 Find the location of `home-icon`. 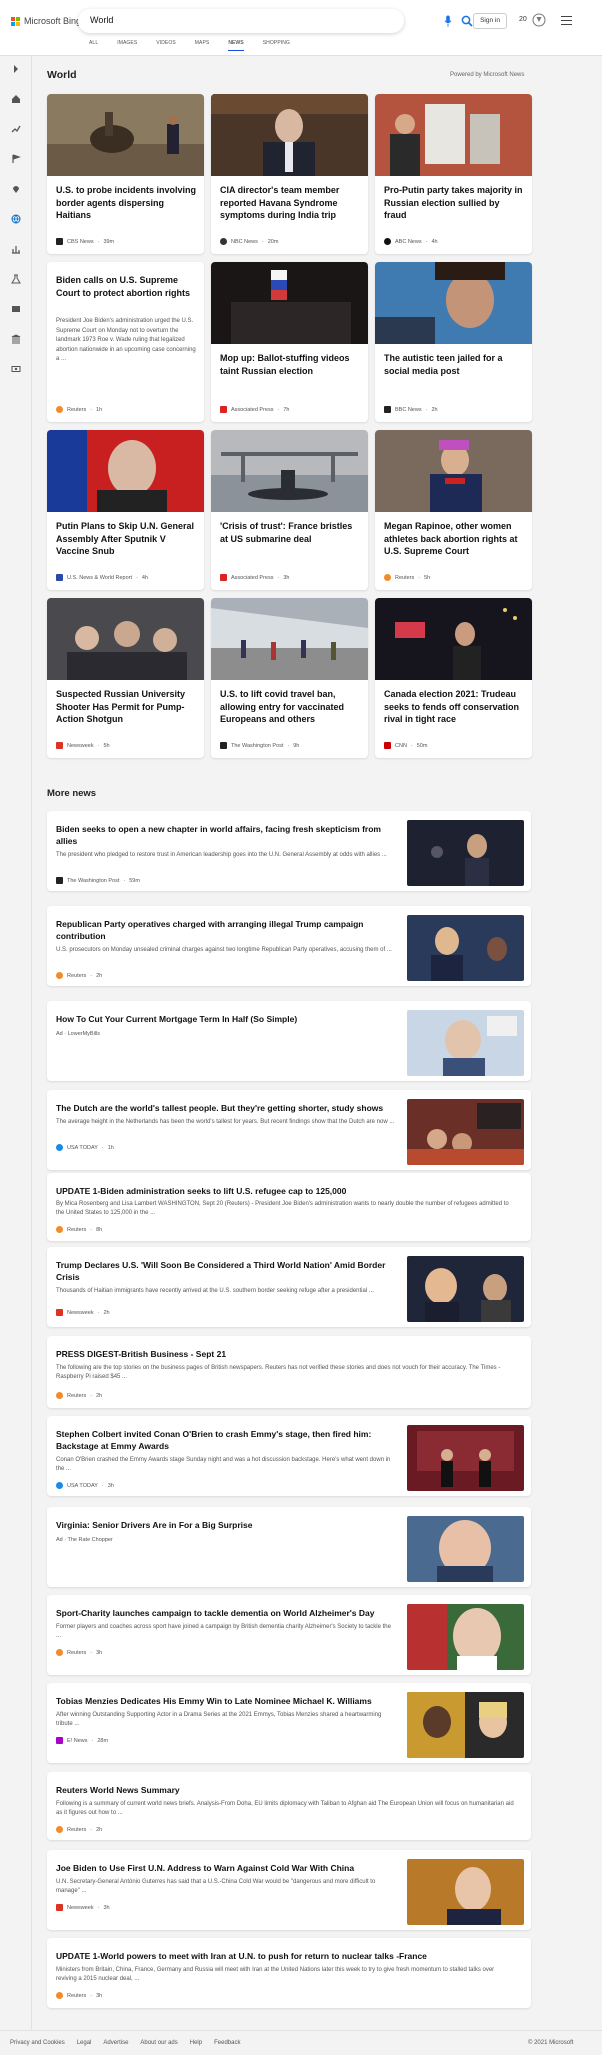

home-icon is located at coordinates (16, 99).